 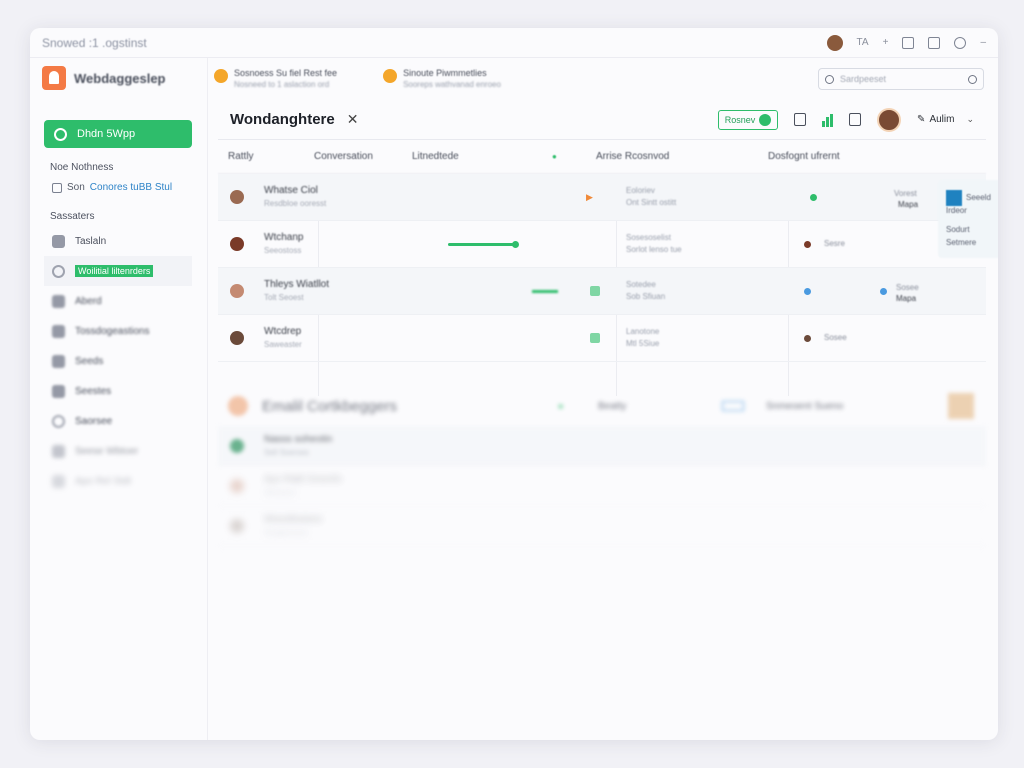 I want to click on minimize-icon: –, so click(x=983, y=42).